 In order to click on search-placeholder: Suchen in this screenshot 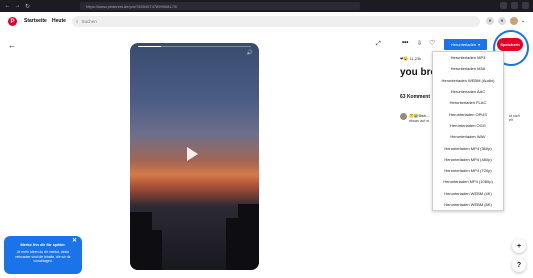, I will do `click(89, 21)`.